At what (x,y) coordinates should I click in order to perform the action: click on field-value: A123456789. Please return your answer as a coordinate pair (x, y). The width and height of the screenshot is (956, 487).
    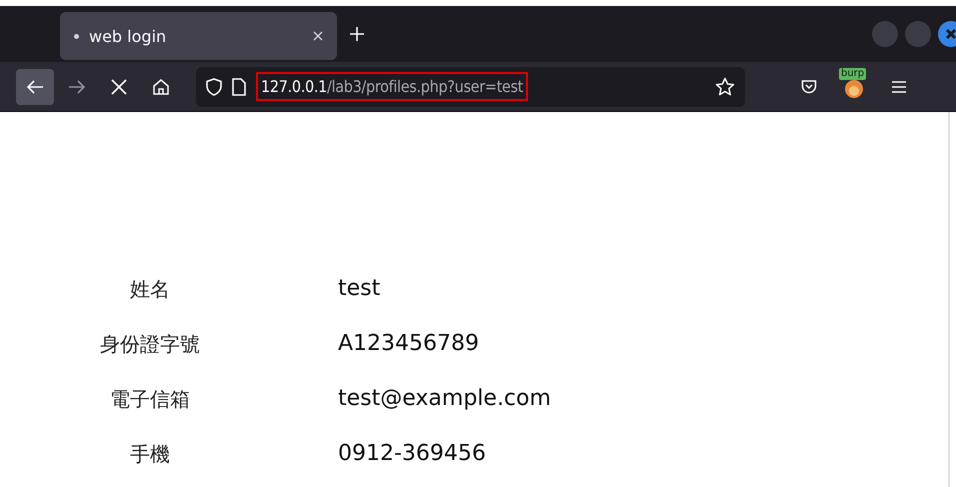
    Looking at the image, I should click on (409, 343).